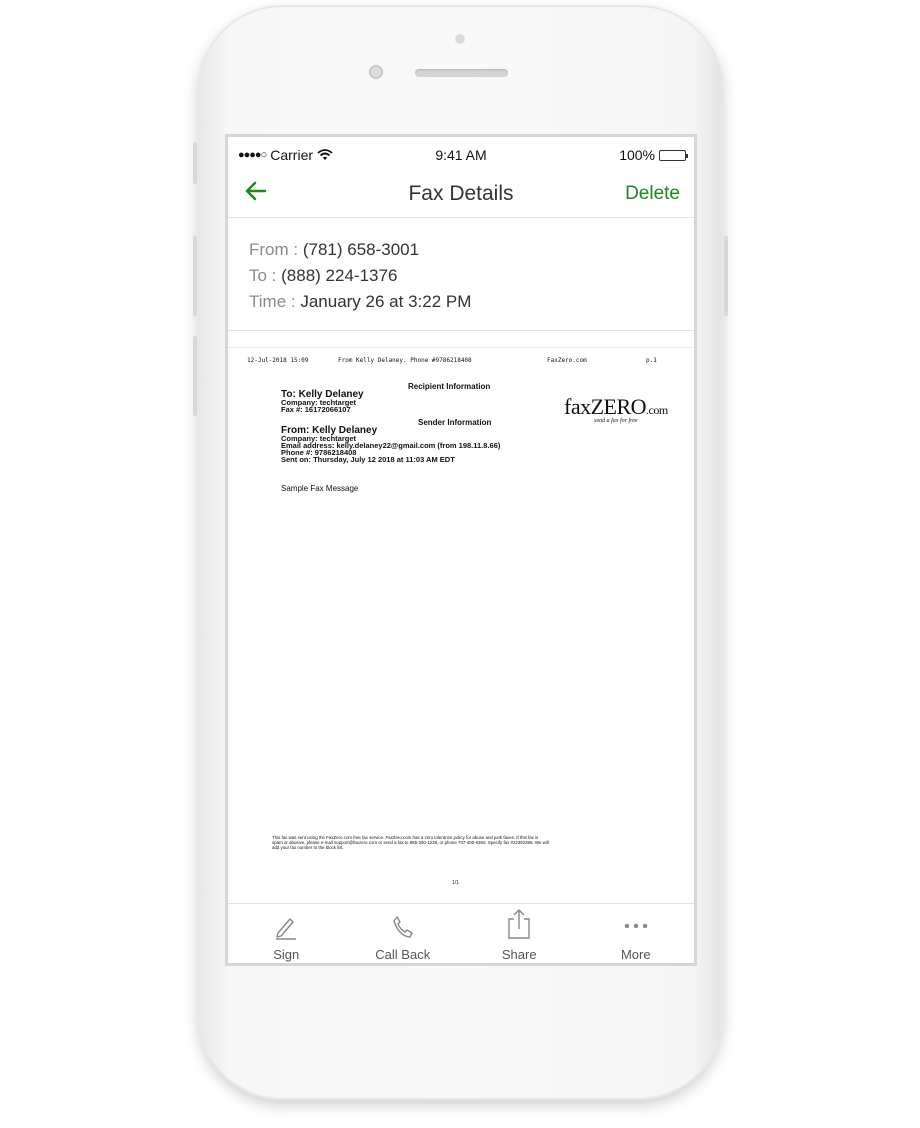 This screenshot has height=1128, width=920. Describe the element at coordinates (637, 155) in the screenshot. I see `battery-percent: 100%` at that location.